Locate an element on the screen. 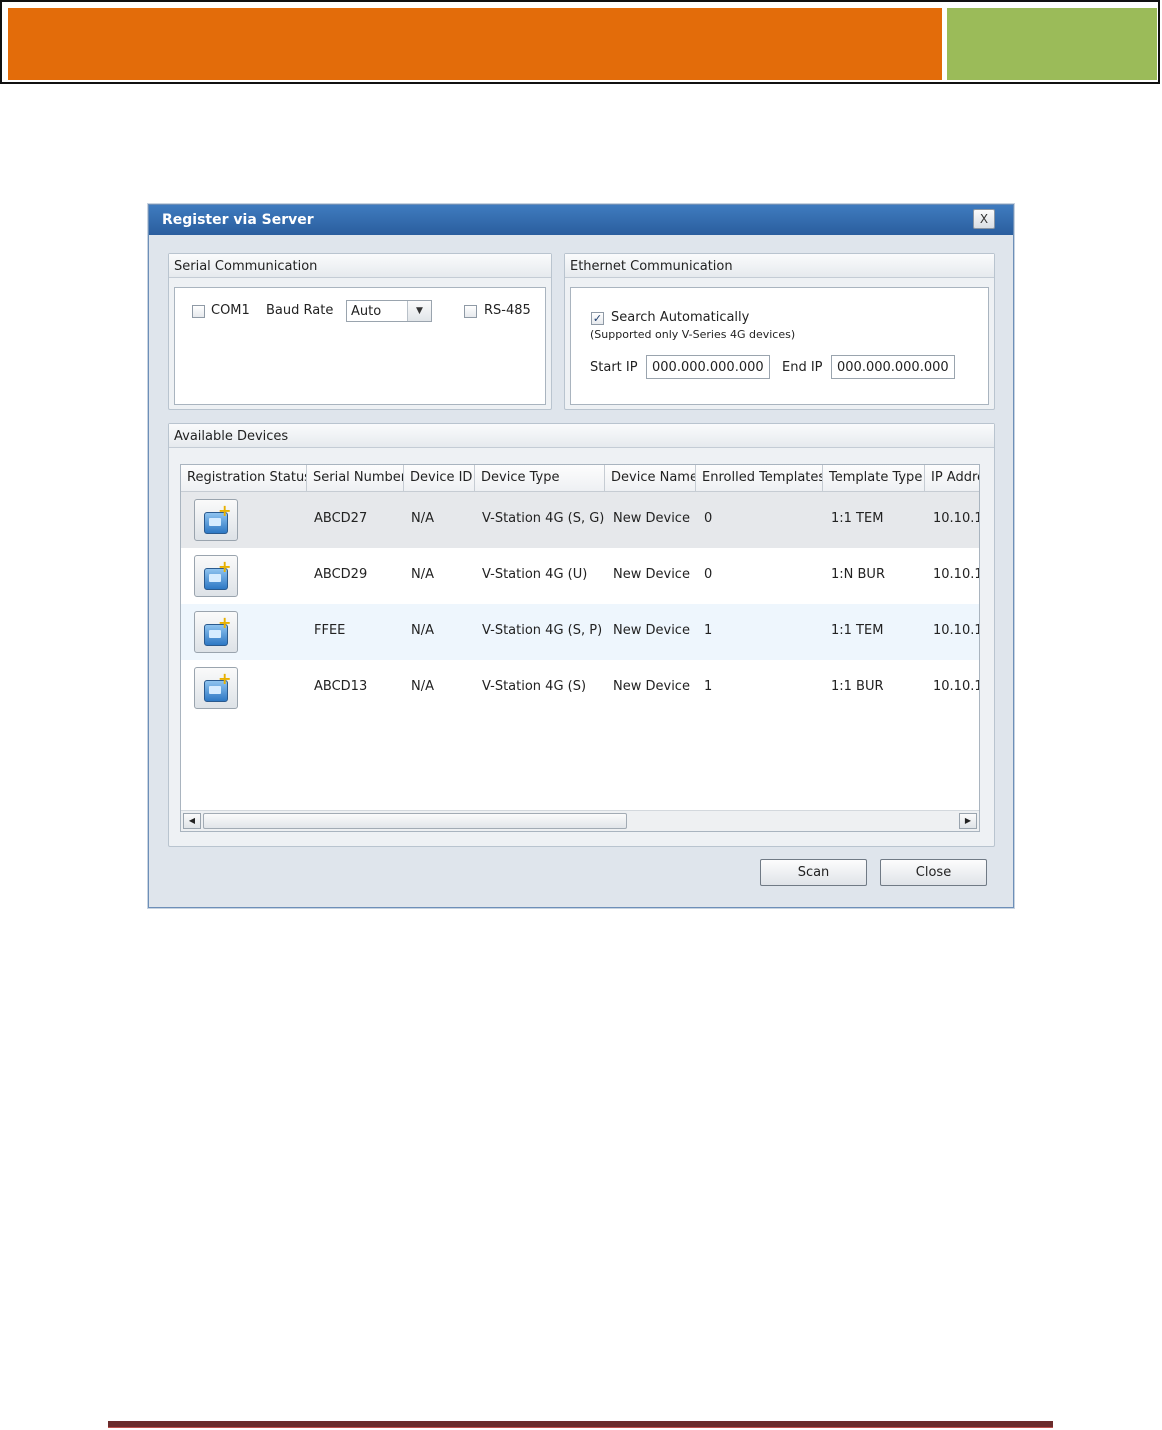 This screenshot has width=1162, height=1430. dialog-title: Register via Server is located at coordinates (238, 220).